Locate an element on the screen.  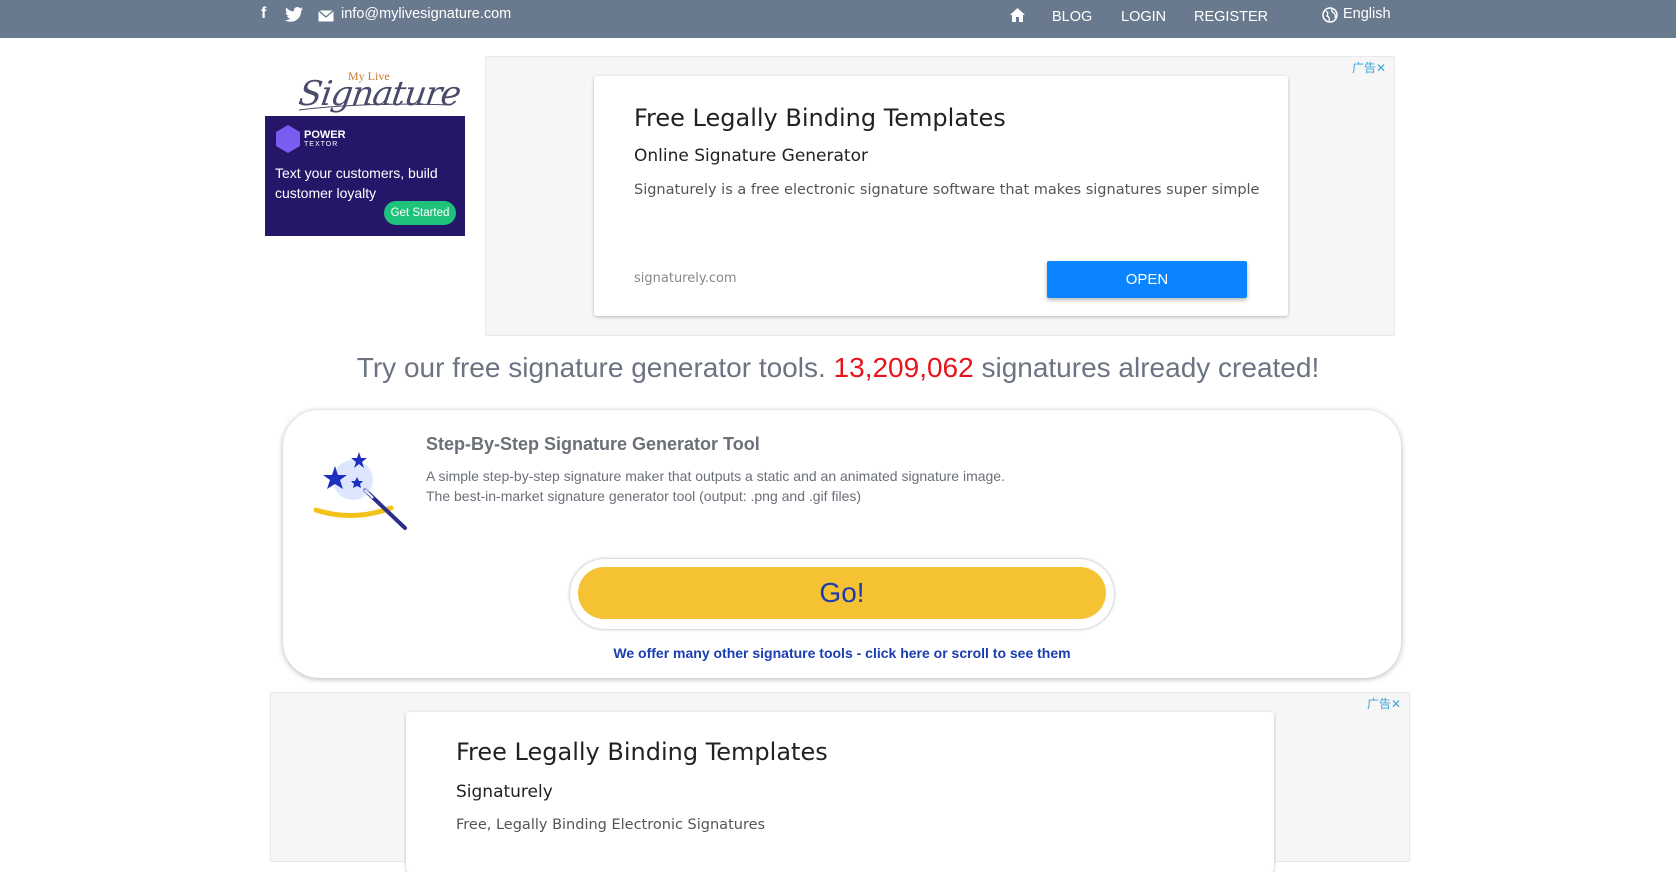
ad-subtitle: Online Signature Generator is located at coordinates (751, 156).